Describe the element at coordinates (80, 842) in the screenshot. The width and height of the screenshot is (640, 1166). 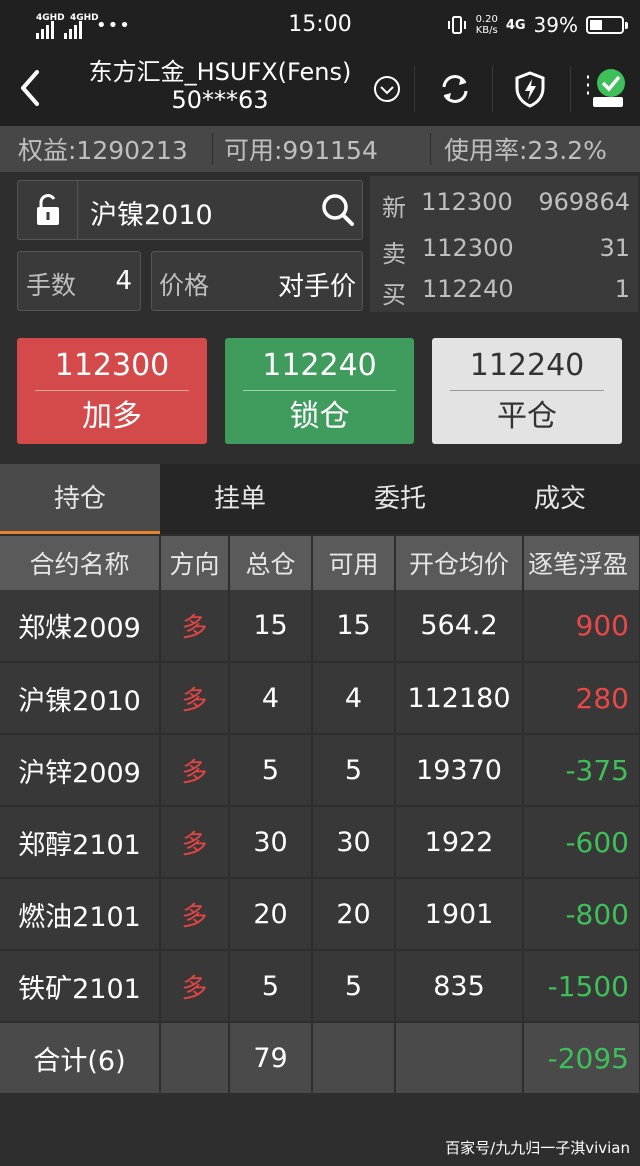
I see `cell-contract: 郑醇2101` at that location.